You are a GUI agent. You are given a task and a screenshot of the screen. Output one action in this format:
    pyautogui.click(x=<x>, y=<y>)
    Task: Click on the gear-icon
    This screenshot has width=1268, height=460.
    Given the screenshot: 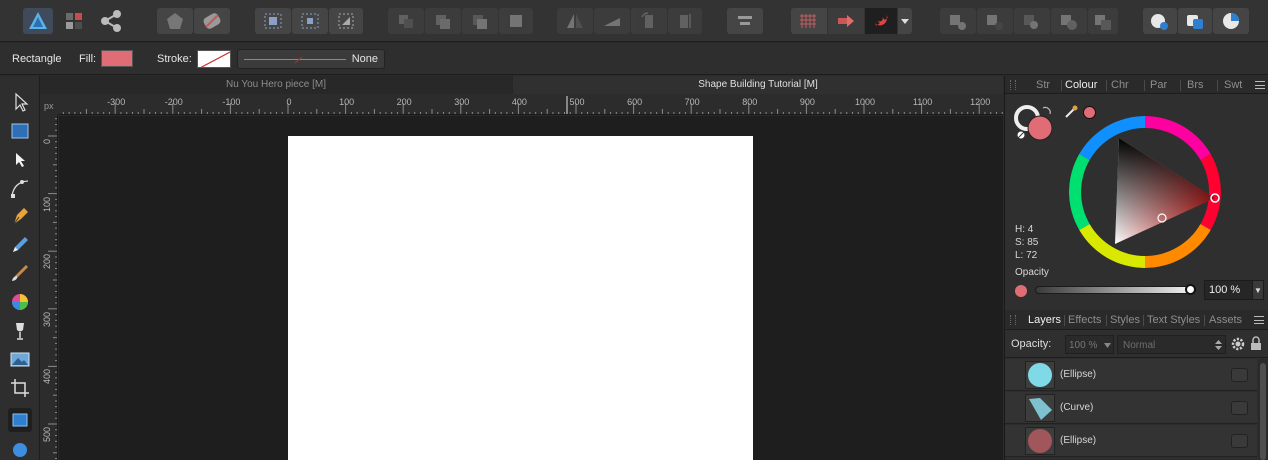 What is the action you would take?
    pyautogui.click(x=1238, y=344)
    